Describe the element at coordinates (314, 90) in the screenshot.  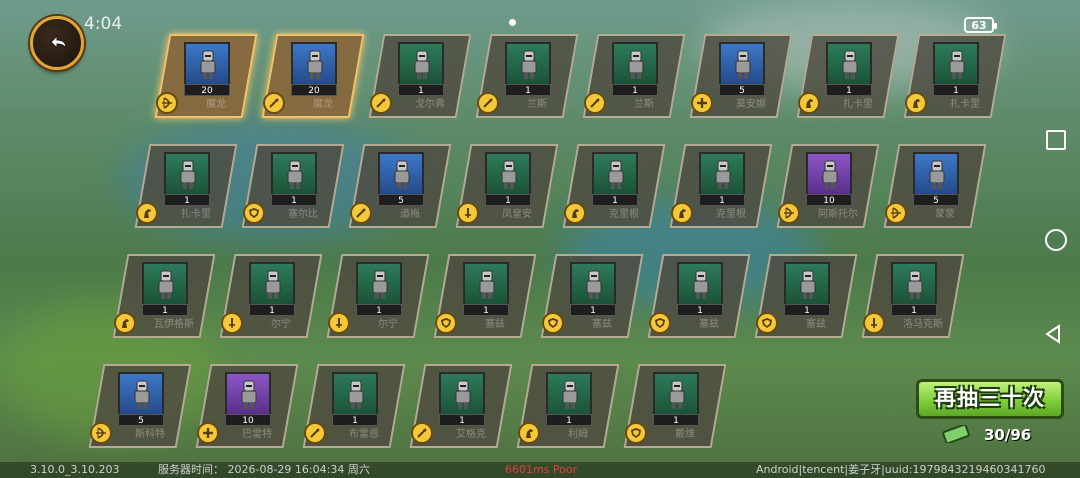
I see `hero-count: 20` at that location.